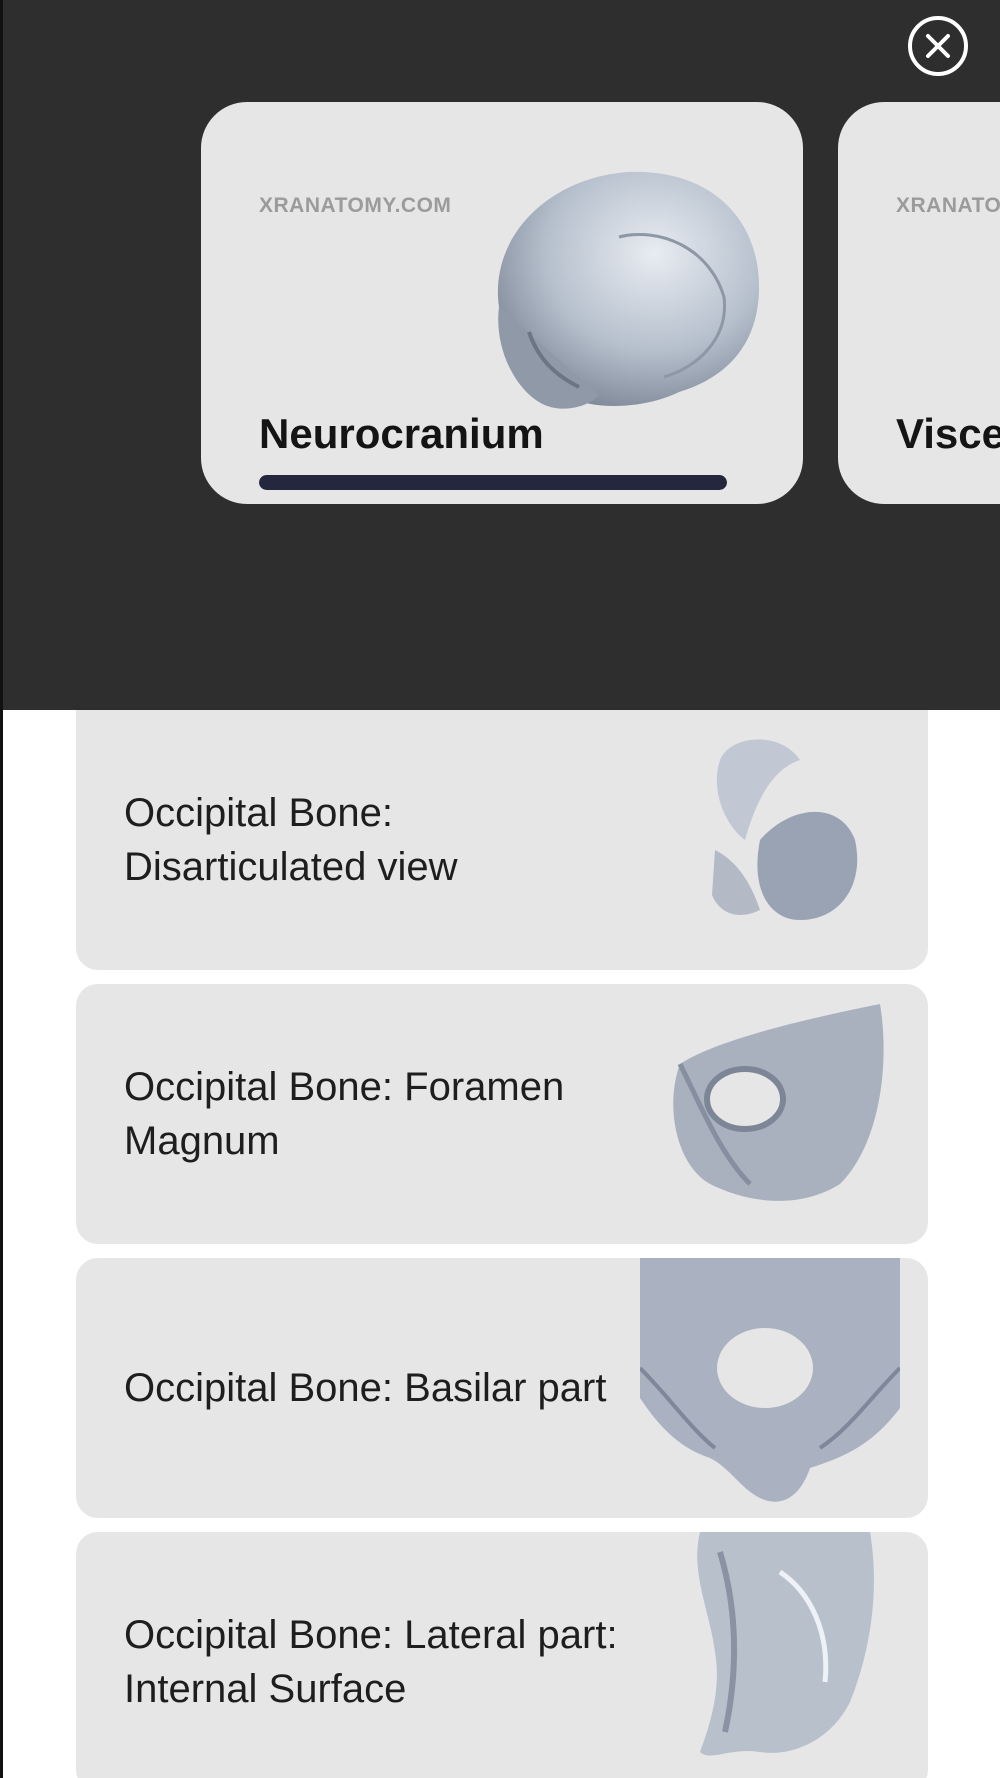 The height and width of the screenshot is (1778, 1000). I want to click on list-item: Occipital Bone: Foramen Magnum, so click(502, 1114).